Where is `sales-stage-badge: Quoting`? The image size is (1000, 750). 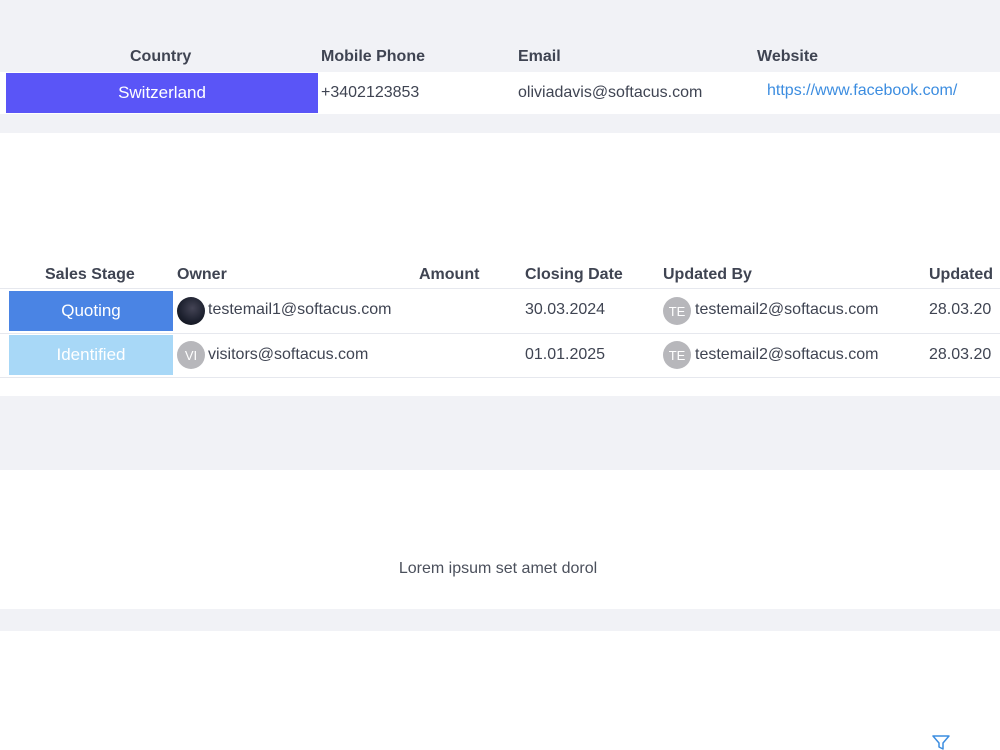 sales-stage-badge: Quoting is located at coordinates (91, 311).